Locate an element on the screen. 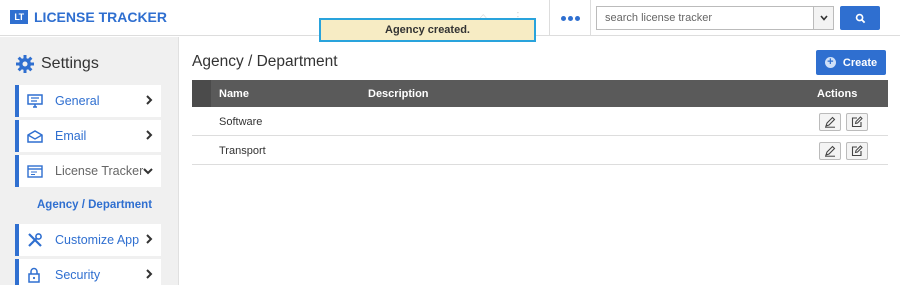  search-icon is located at coordinates (860, 18).